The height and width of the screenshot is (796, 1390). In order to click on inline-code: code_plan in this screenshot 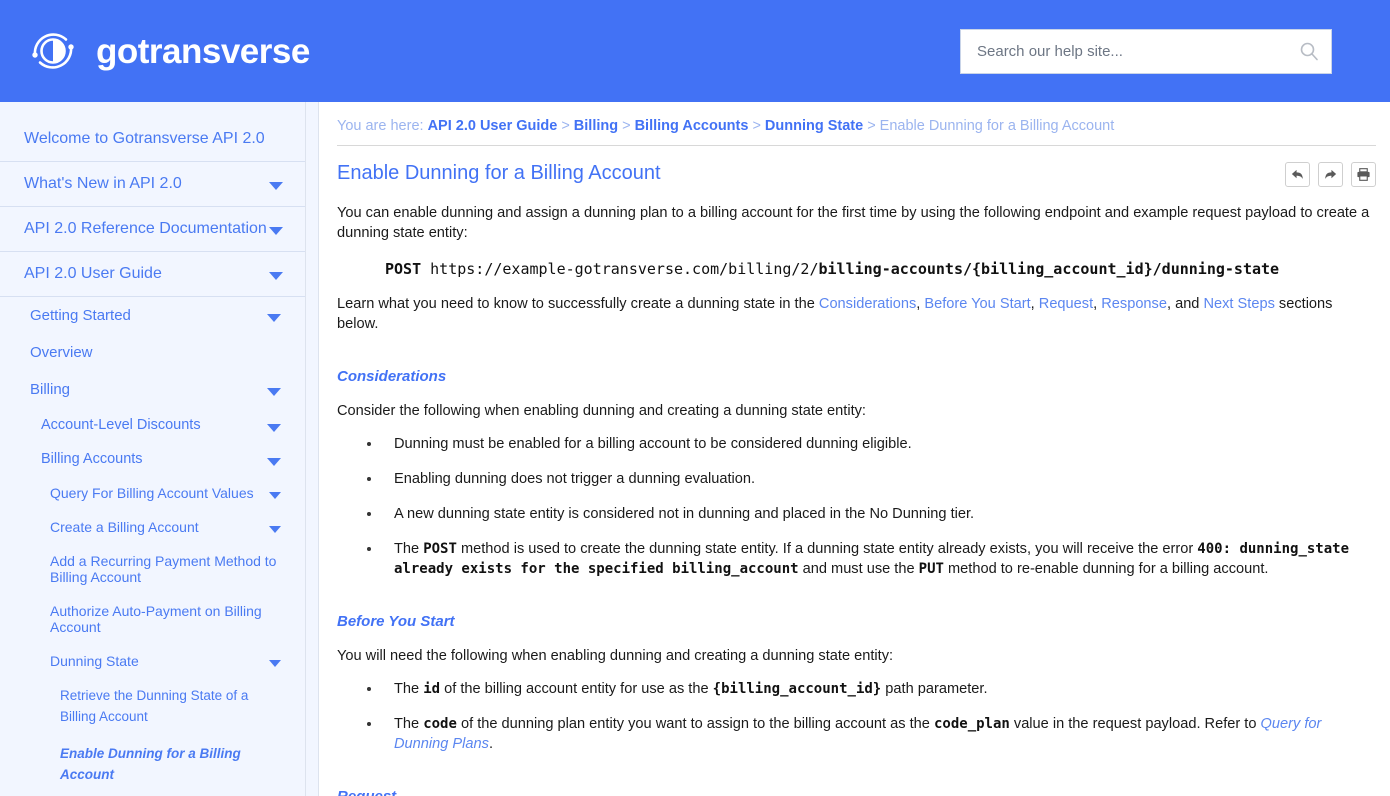, I will do `click(971, 724)`.